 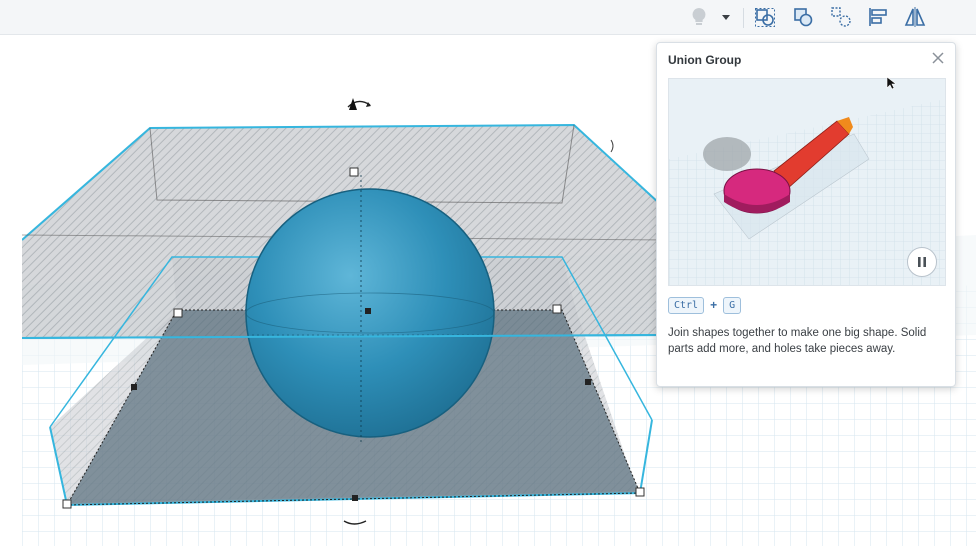 I want to click on toolbar-divider, so click(x=743, y=18).